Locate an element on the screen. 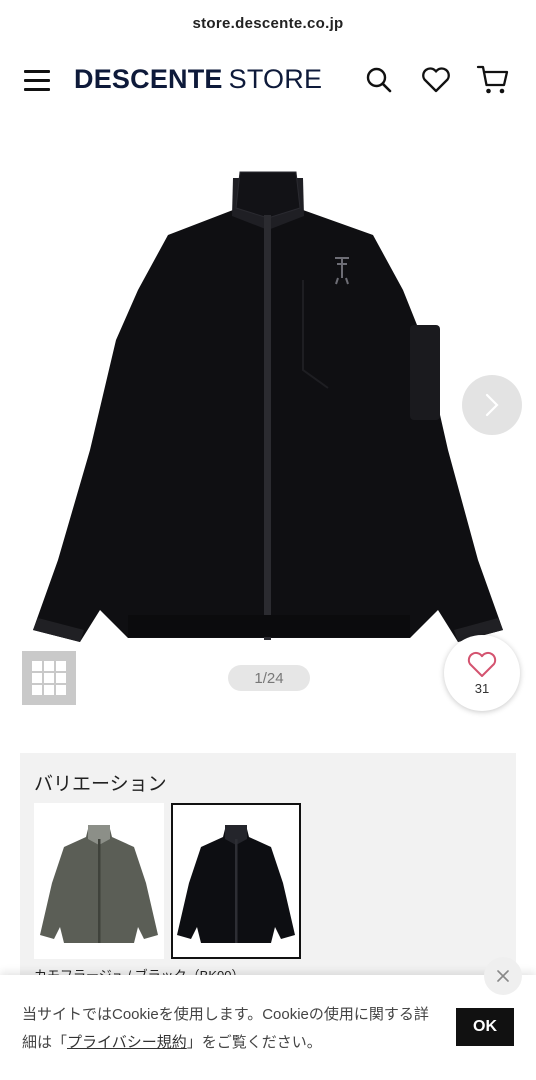  brand-store-label: STORE is located at coordinates (275, 79).